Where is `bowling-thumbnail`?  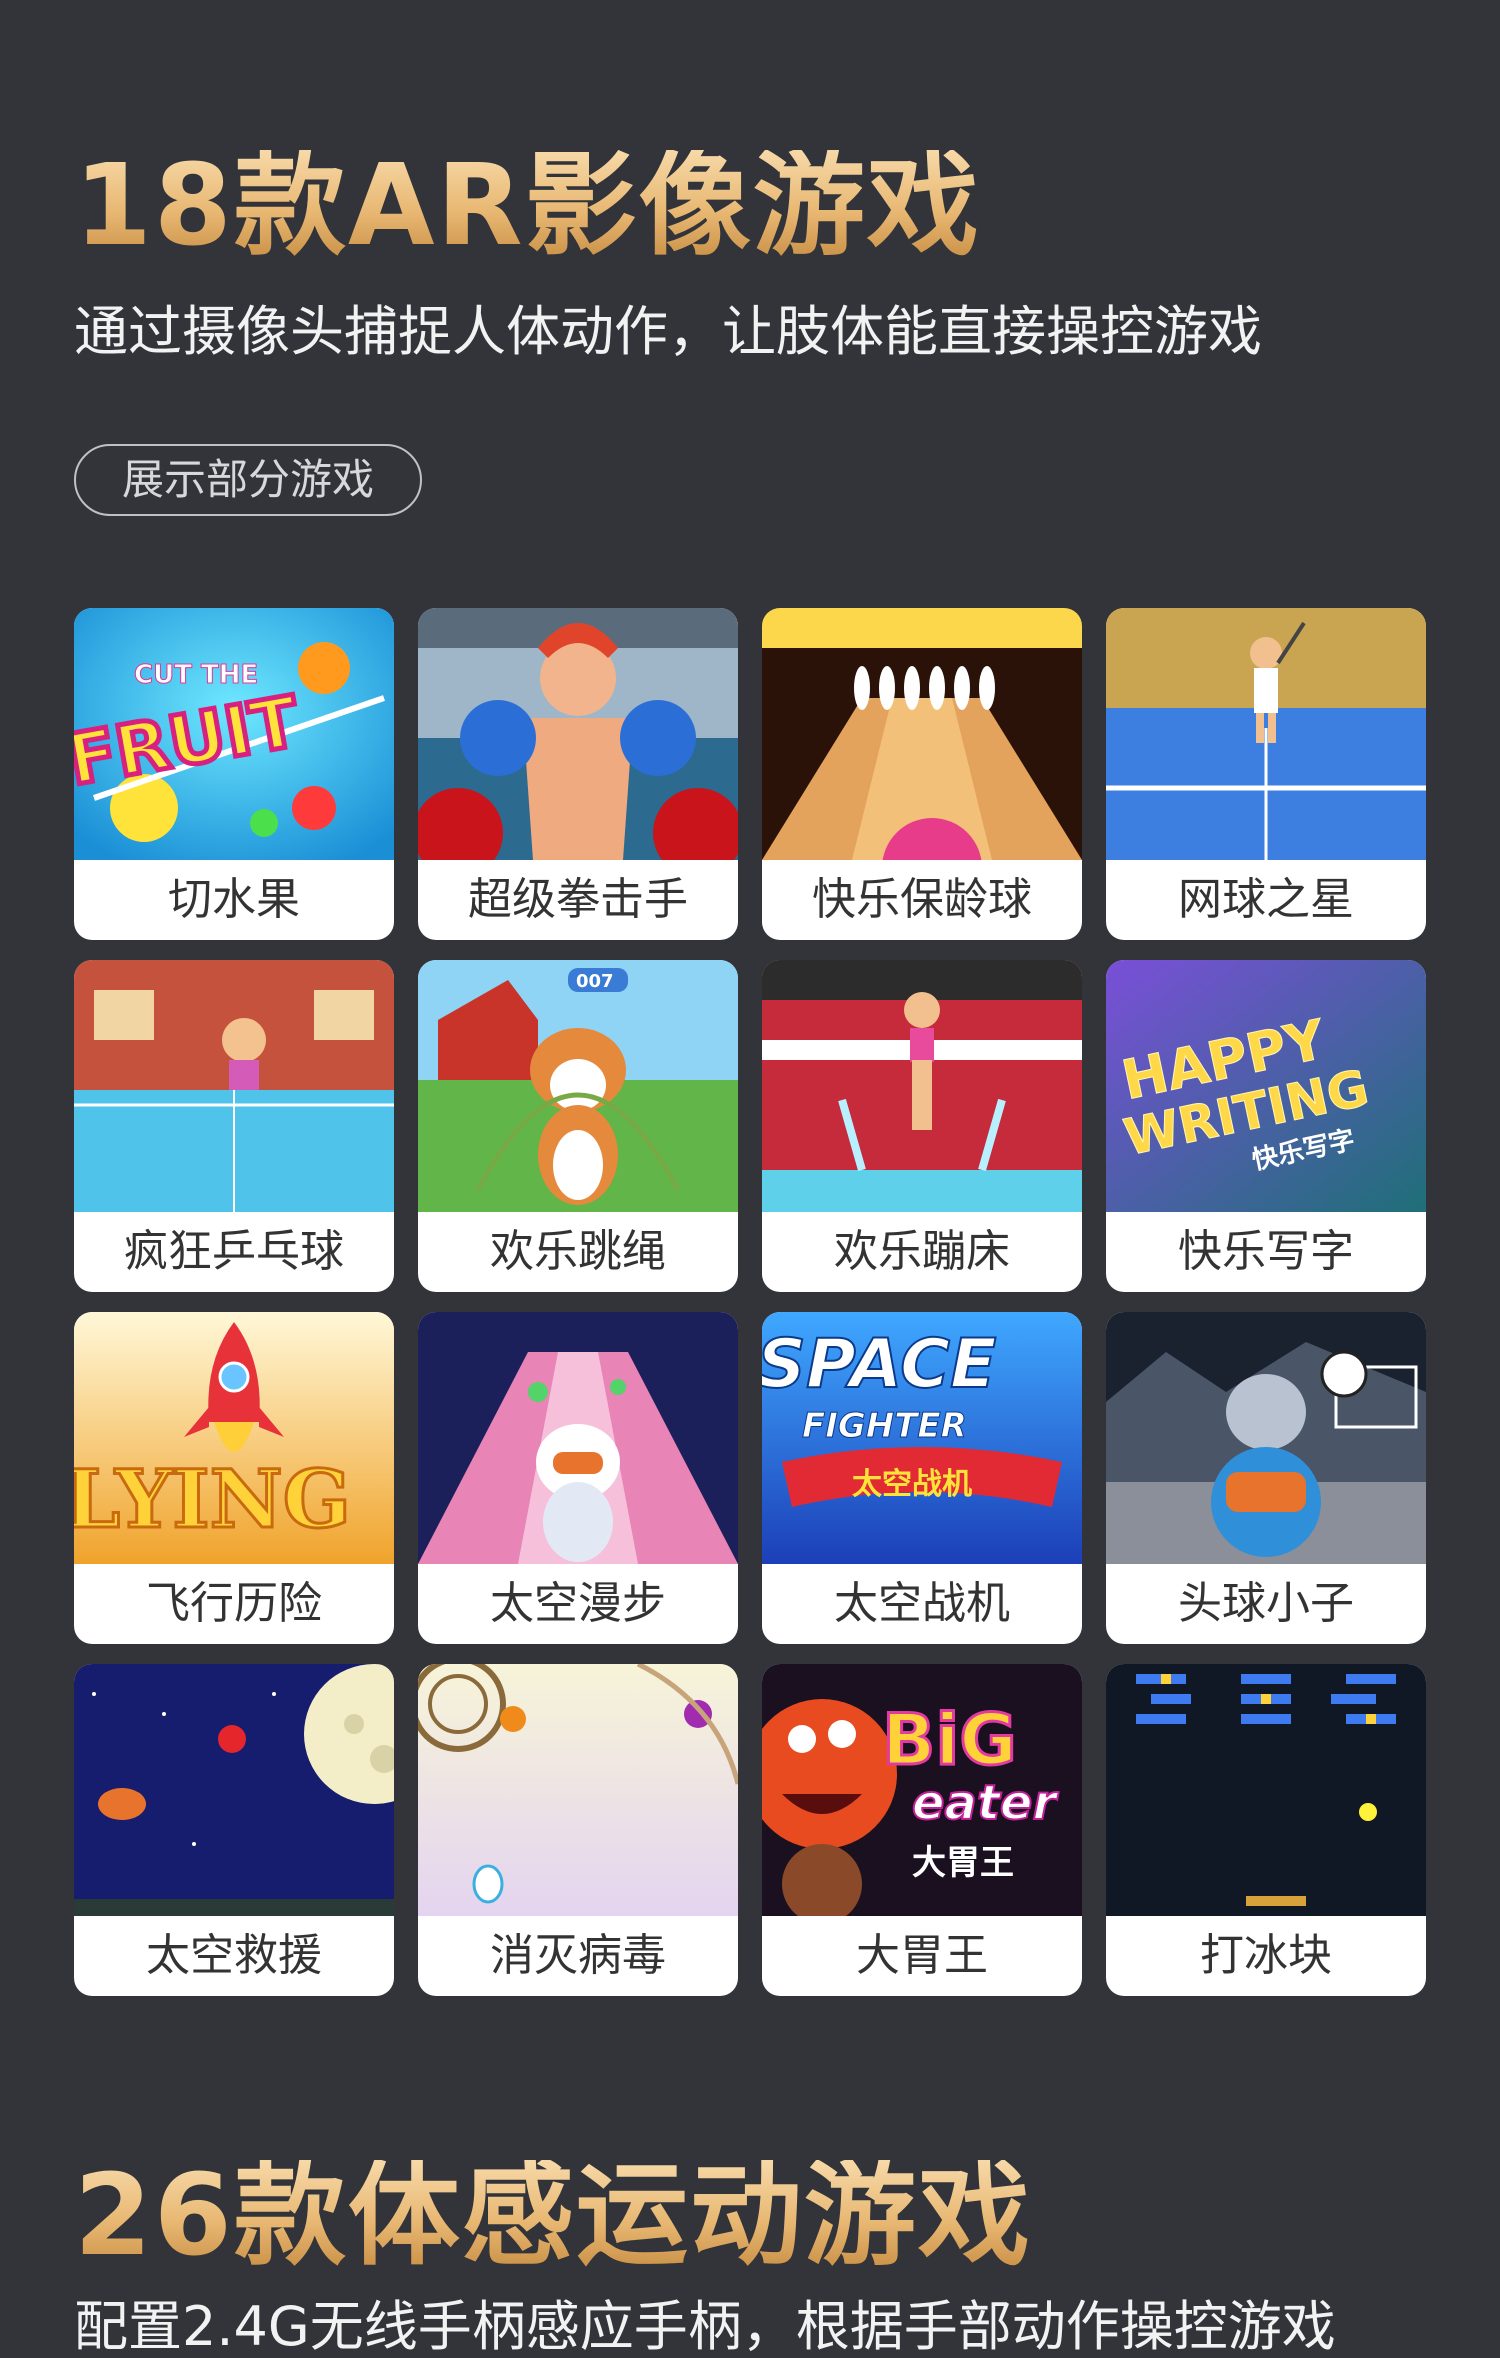
bowling-thumbnail is located at coordinates (922, 734).